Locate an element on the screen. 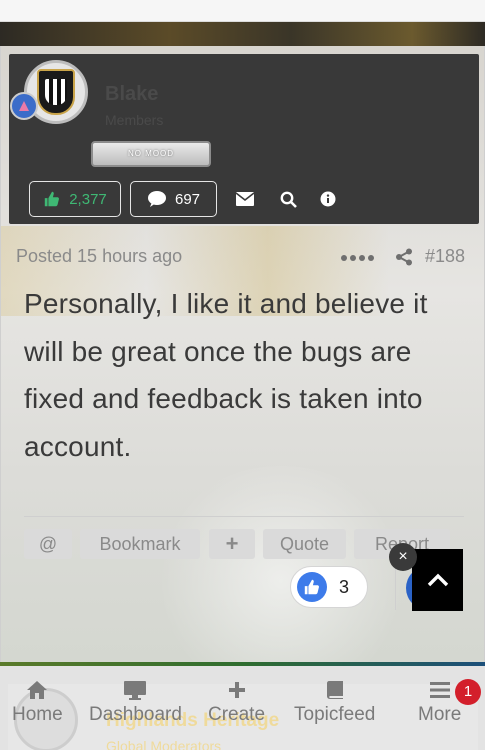  scroll-to-top-button is located at coordinates (437, 580).